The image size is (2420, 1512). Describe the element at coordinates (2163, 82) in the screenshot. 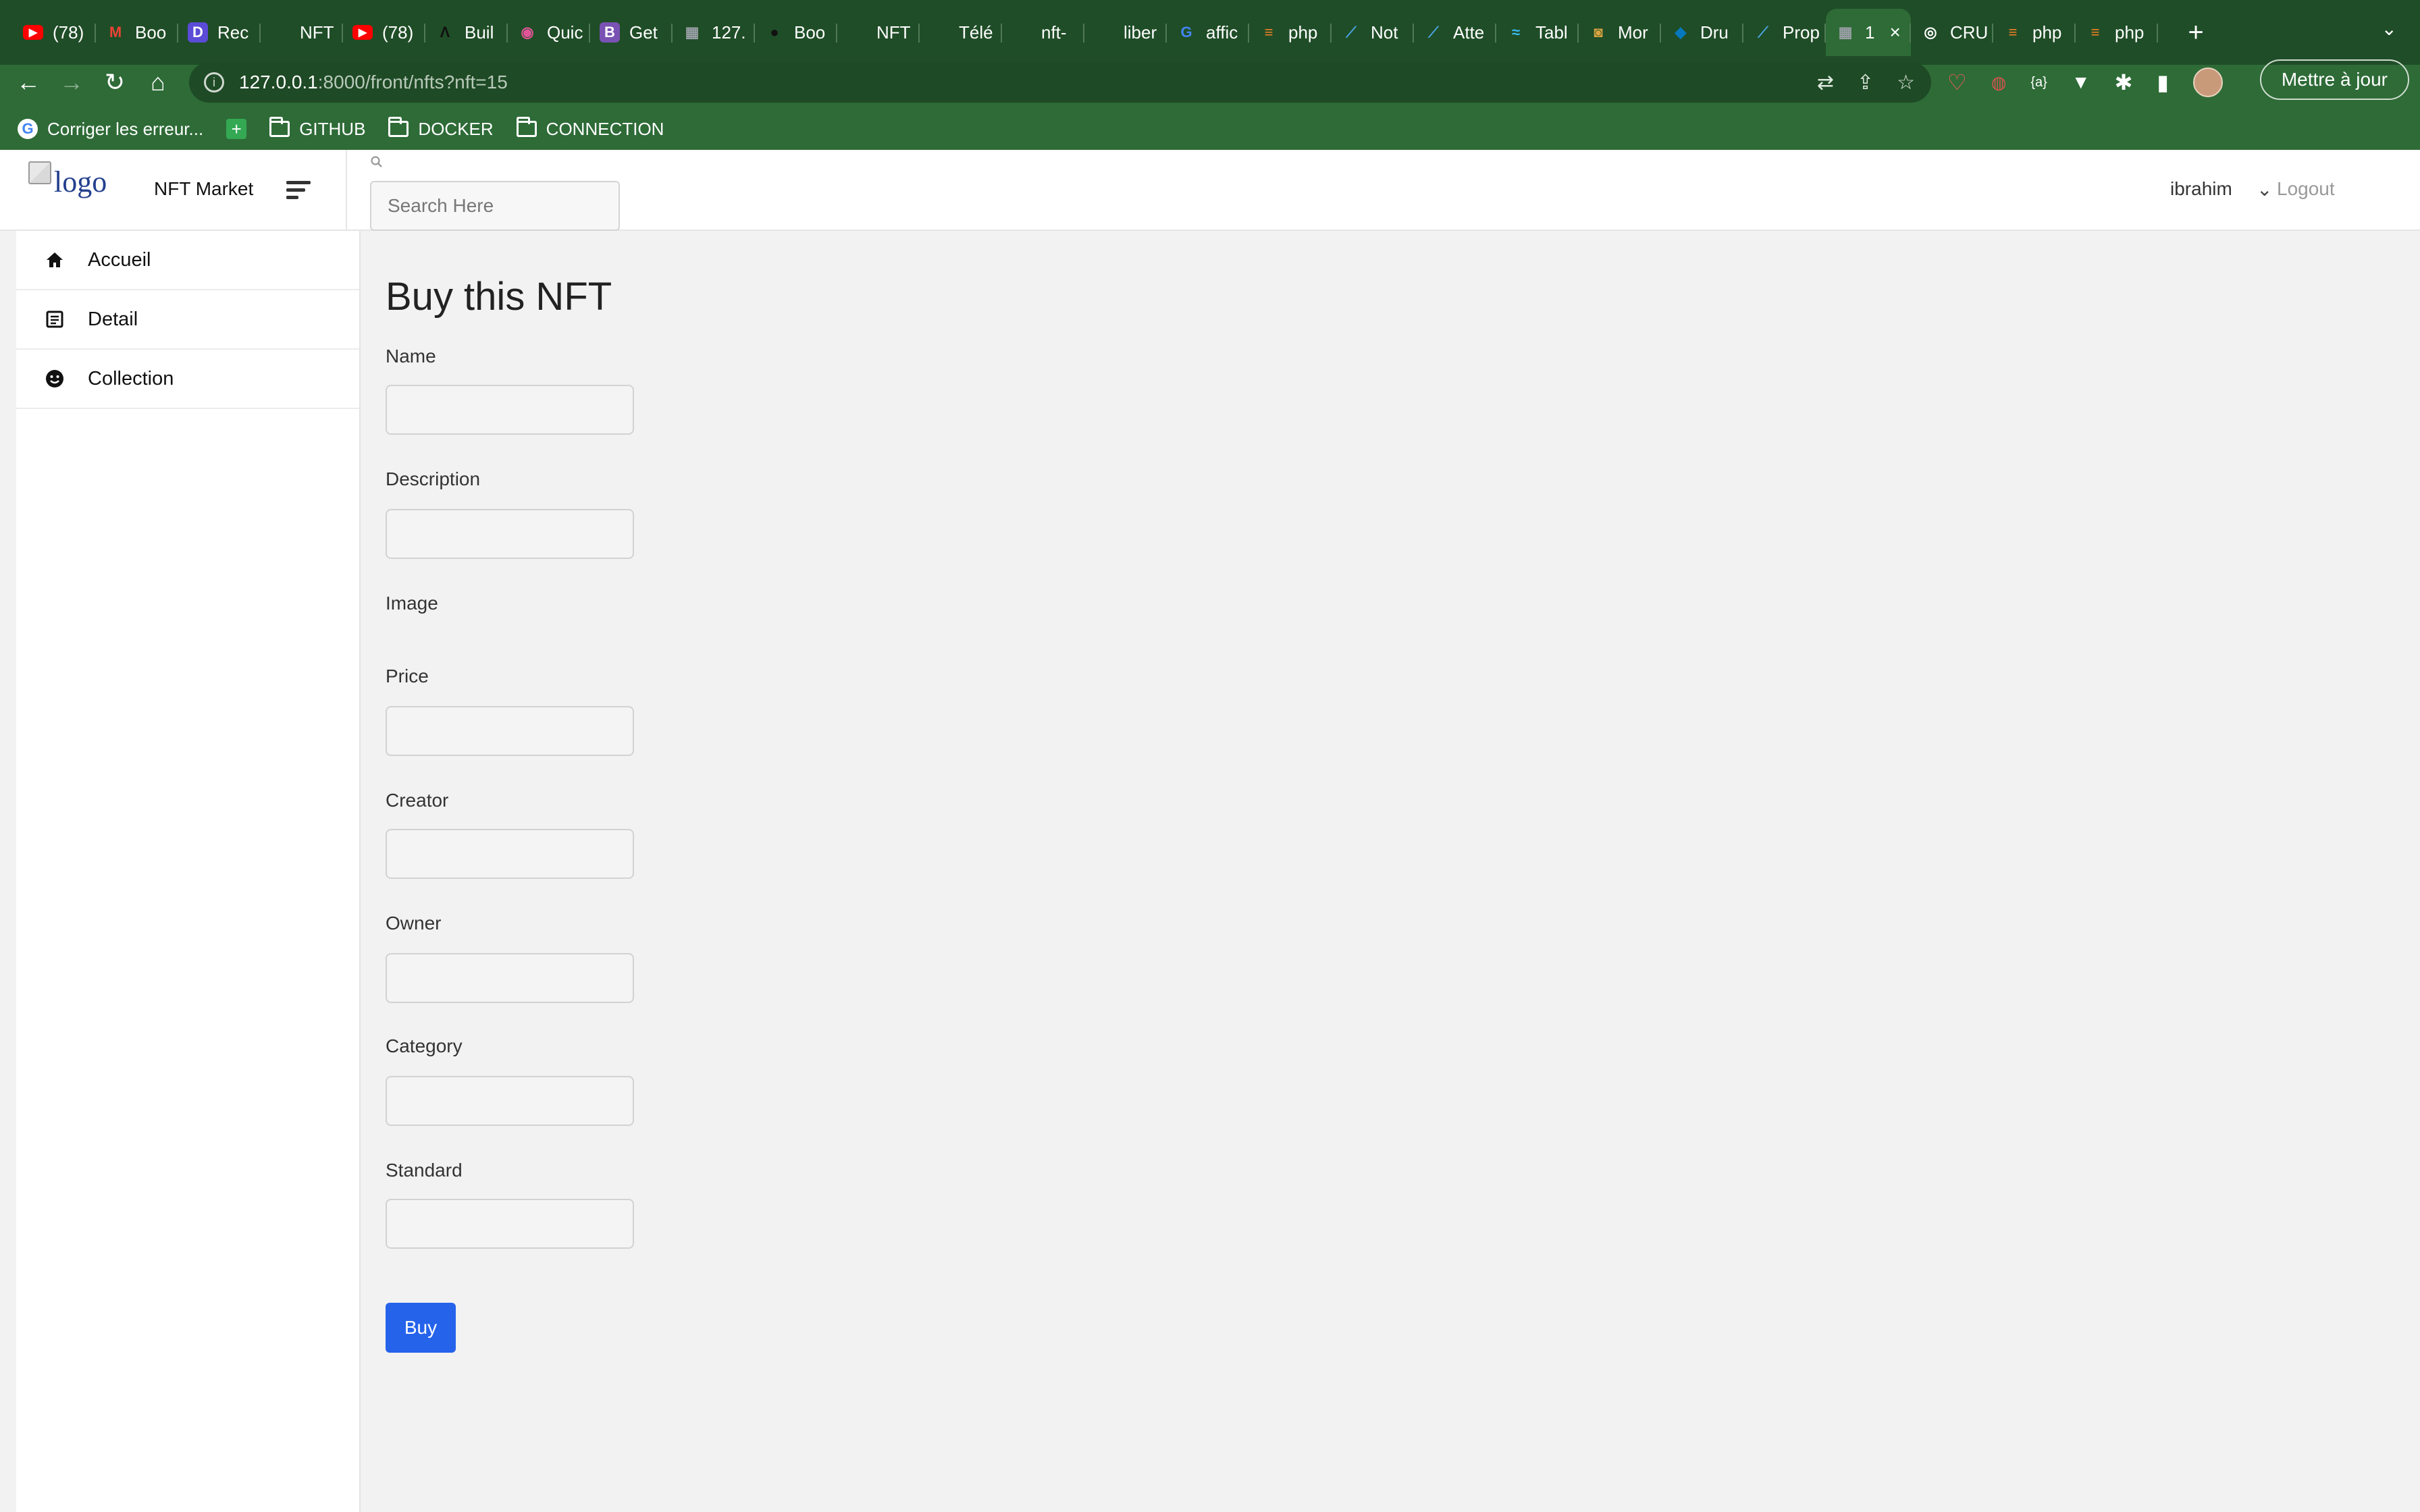

I see `side-panel-icon: ▮` at that location.